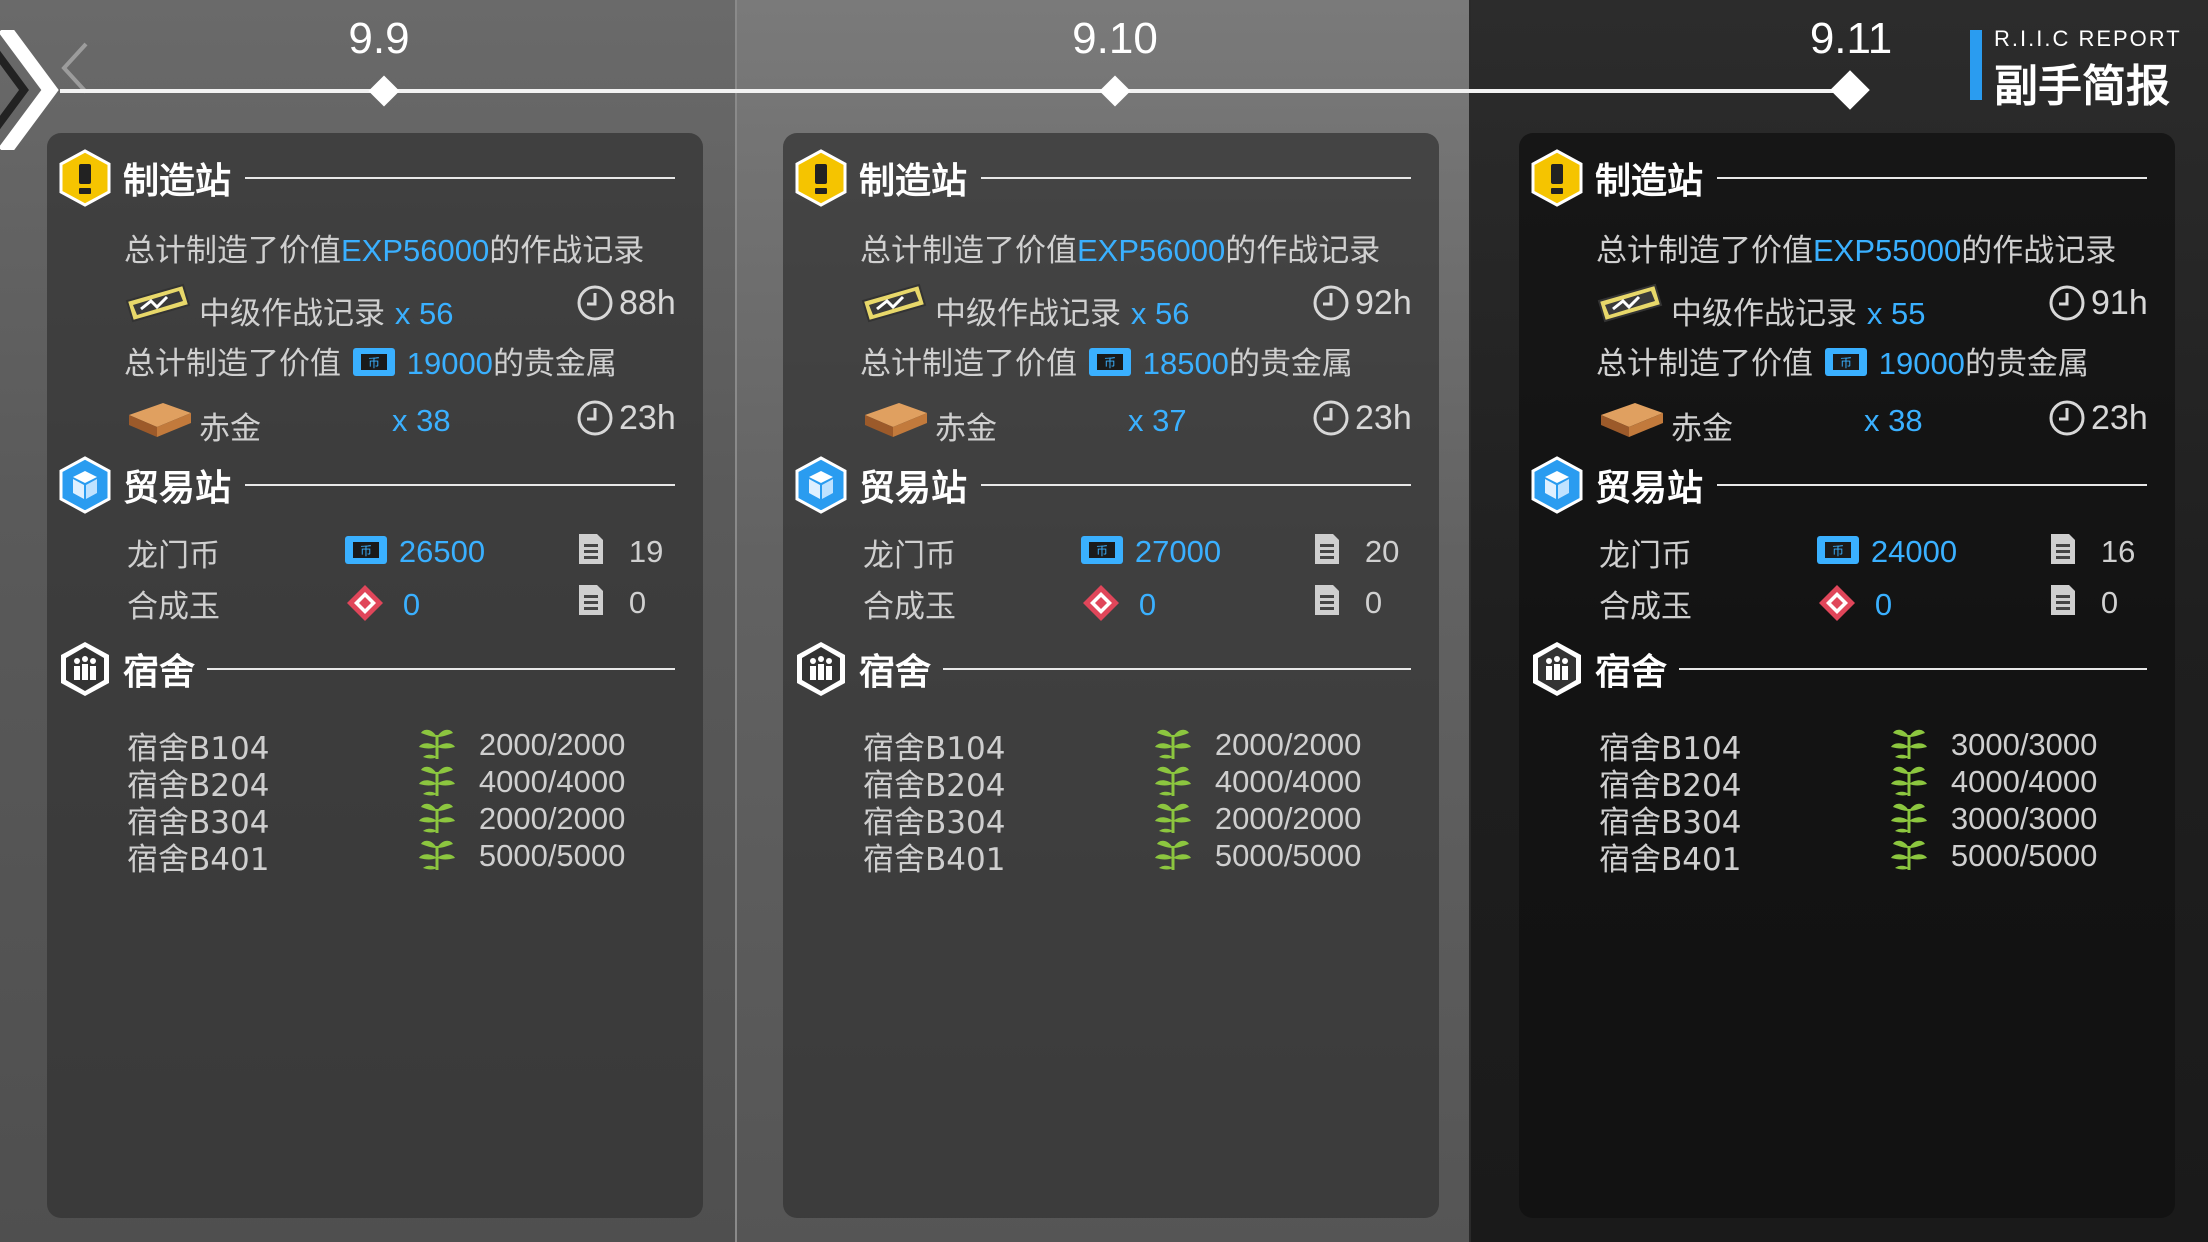 The width and height of the screenshot is (2208, 1242). I want to click on dorm-name: 宿舍B401, so click(1670, 860).